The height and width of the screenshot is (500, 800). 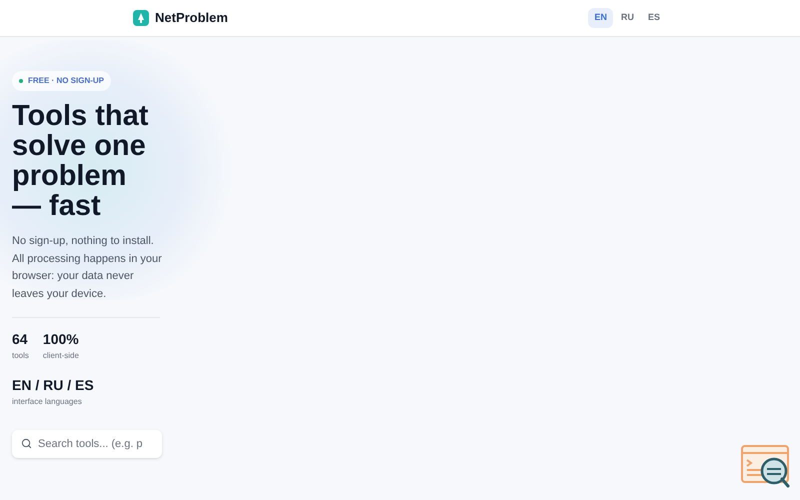 What do you see at coordinates (141, 18) in the screenshot?
I see `logo-icon` at bounding box center [141, 18].